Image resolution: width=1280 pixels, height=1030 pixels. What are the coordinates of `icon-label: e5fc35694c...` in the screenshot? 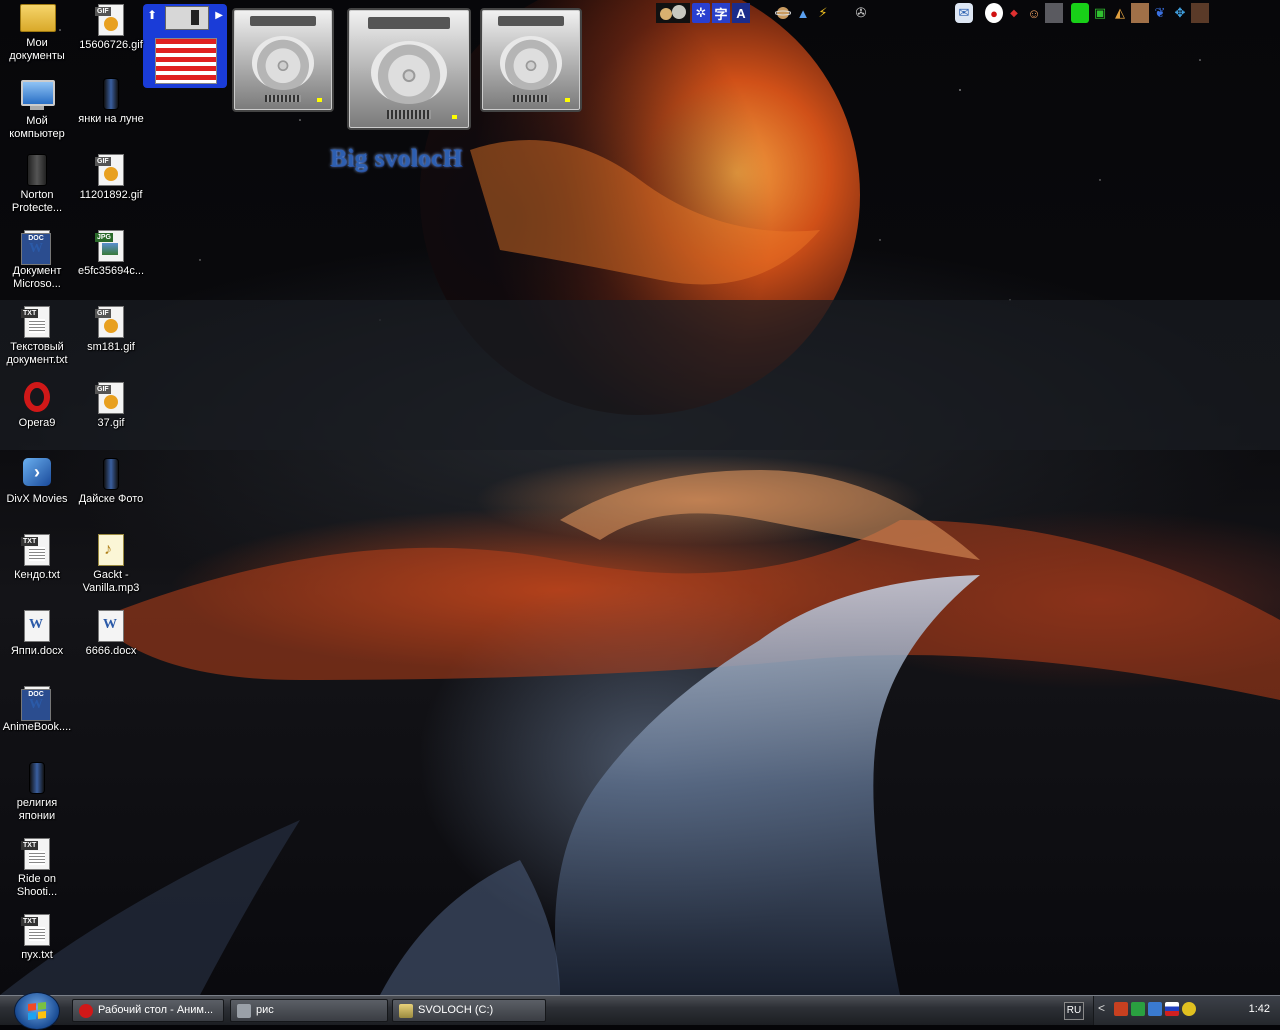 It's located at (111, 271).